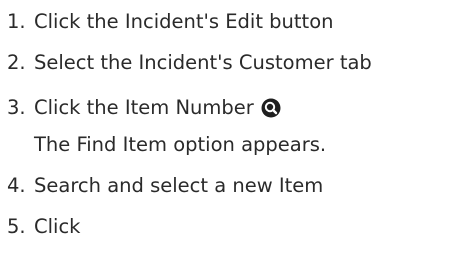 The image size is (455, 272). I want to click on step-number: 5., so click(16, 226).